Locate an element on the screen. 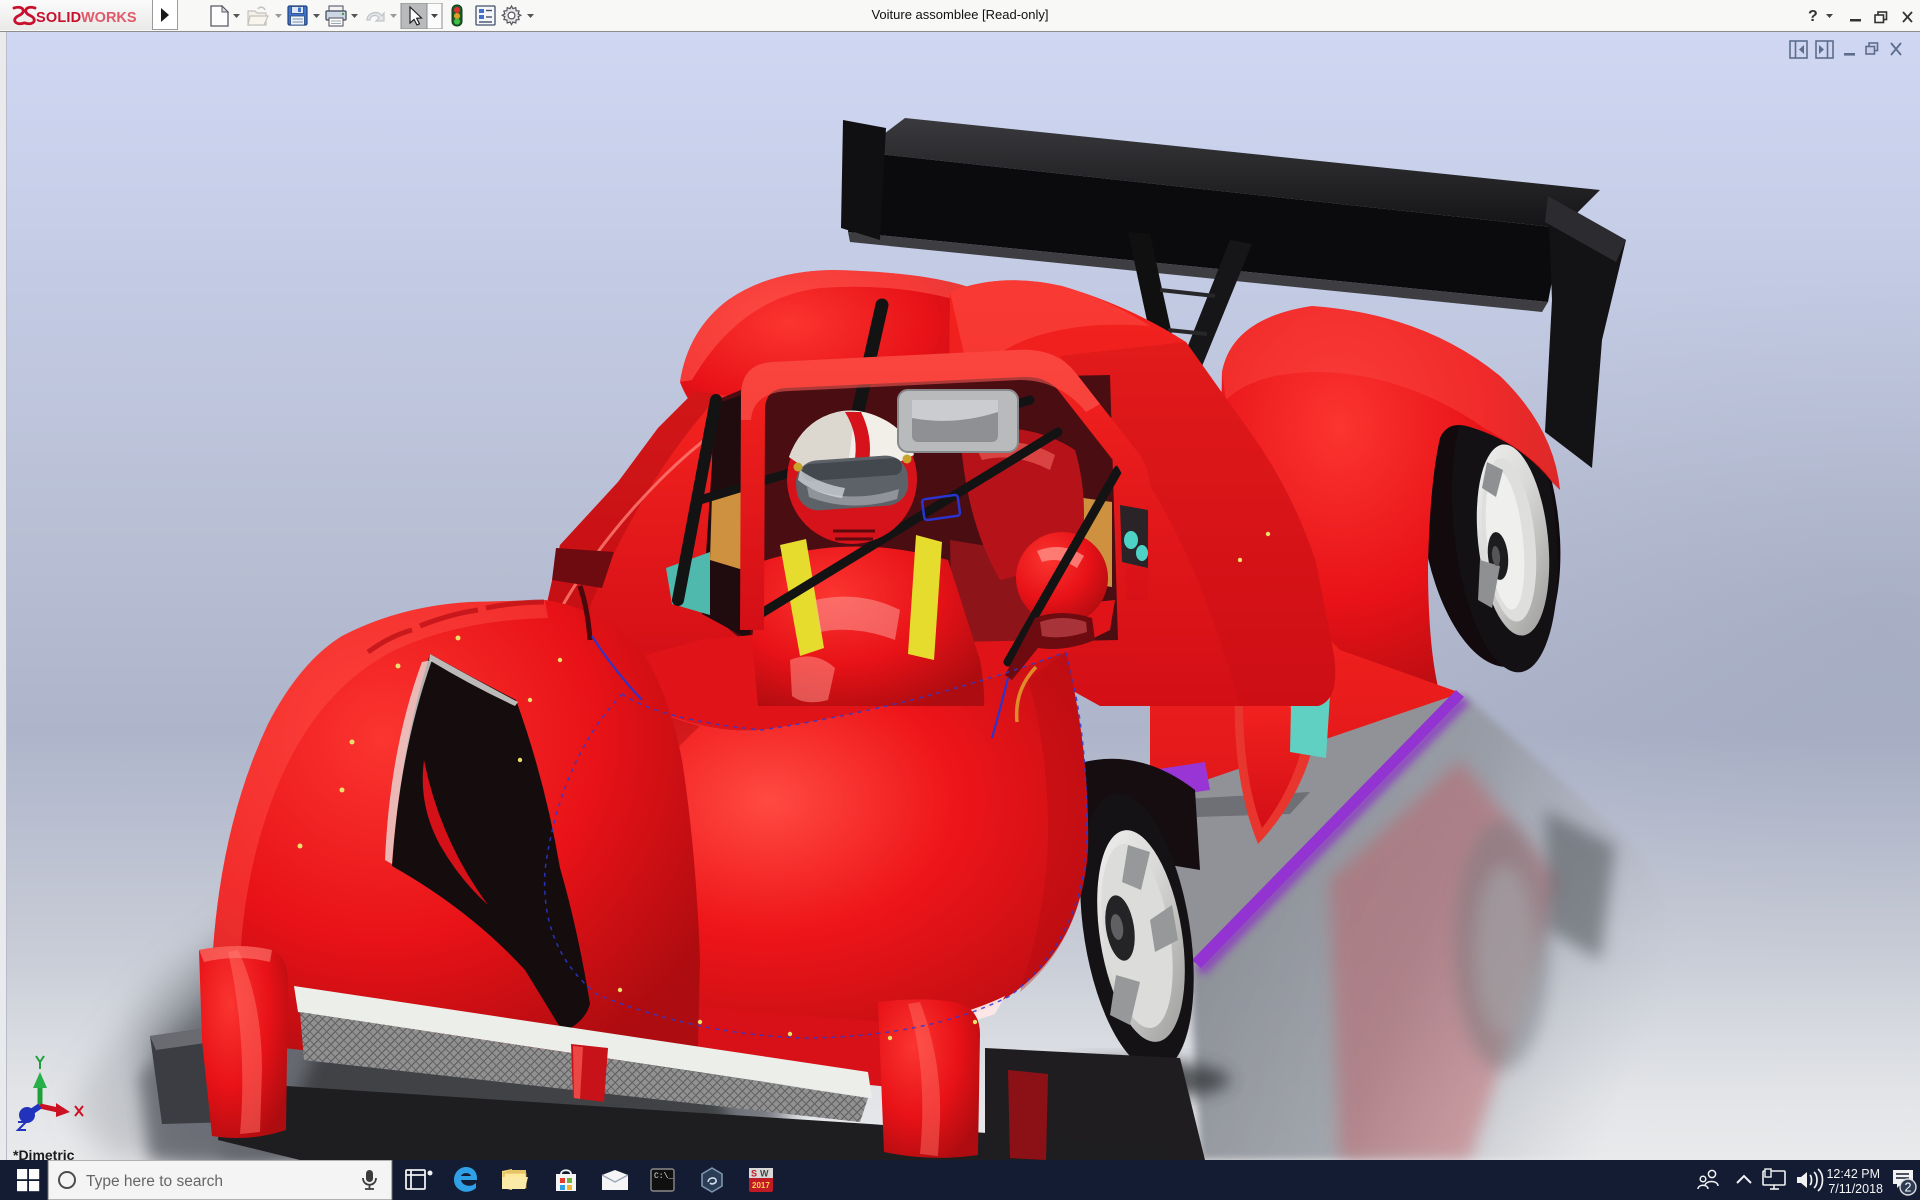  svg-text: W is located at coordinates (764, 1174).